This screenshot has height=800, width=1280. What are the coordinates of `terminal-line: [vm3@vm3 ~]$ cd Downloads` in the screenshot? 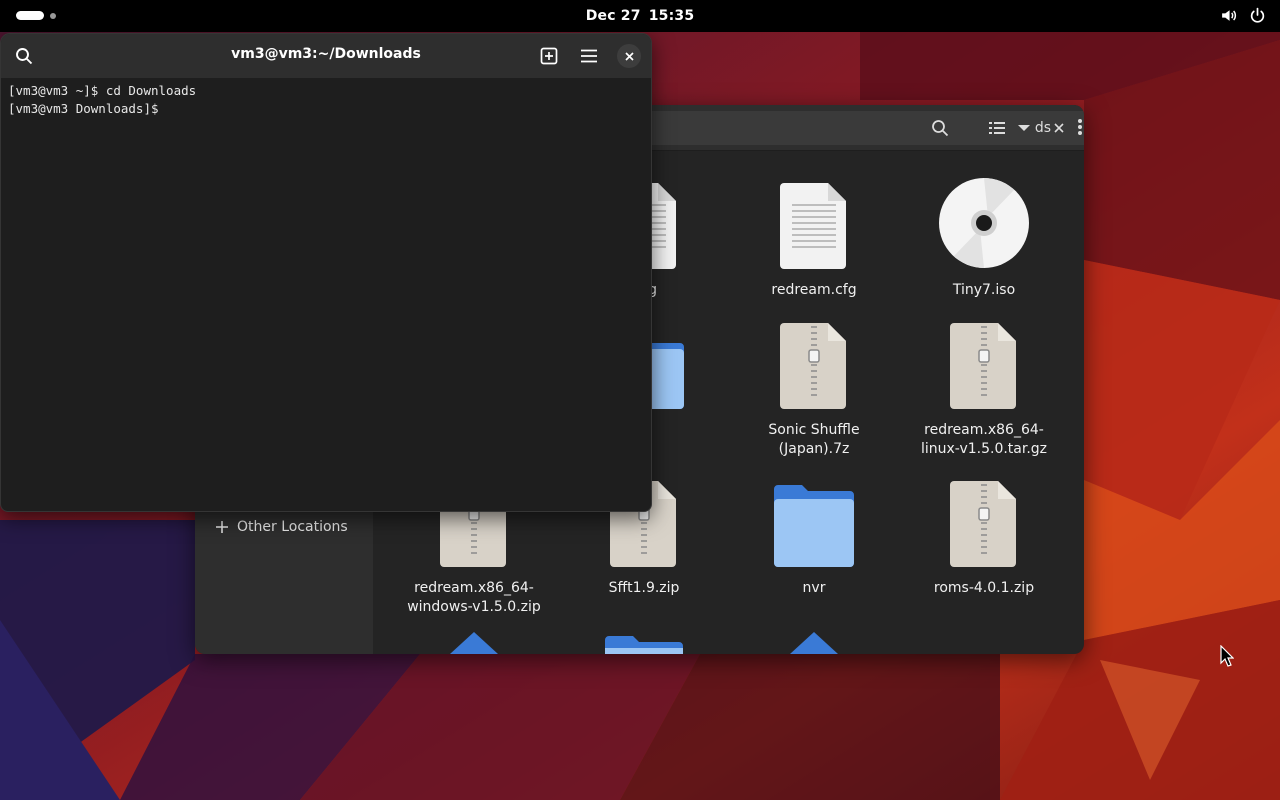 It's located at (102, 90).